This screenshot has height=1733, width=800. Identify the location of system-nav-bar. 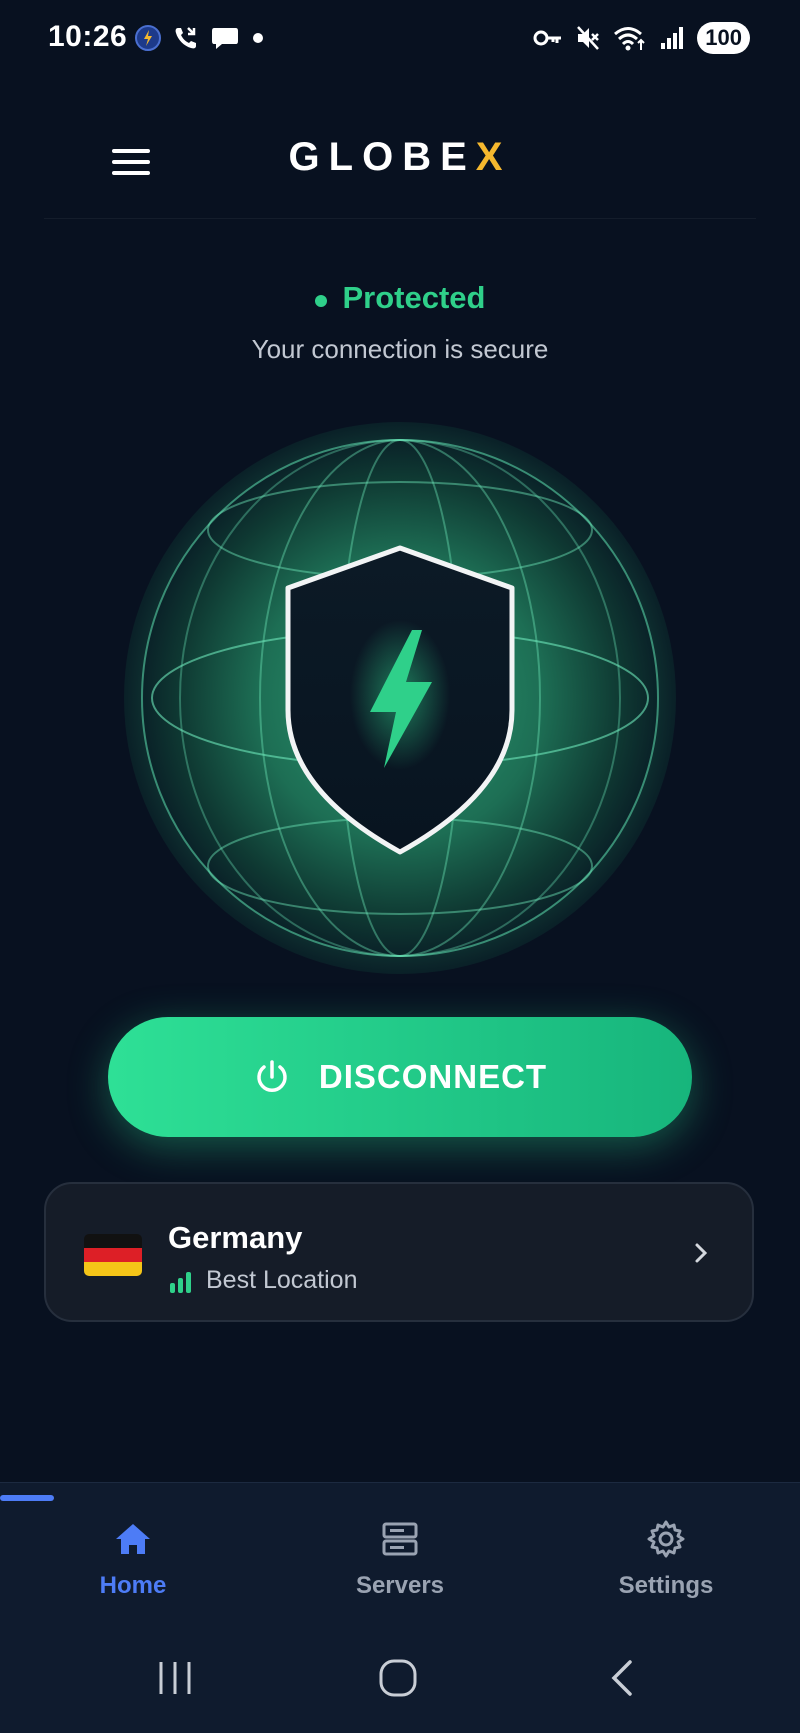
(400, 1682).